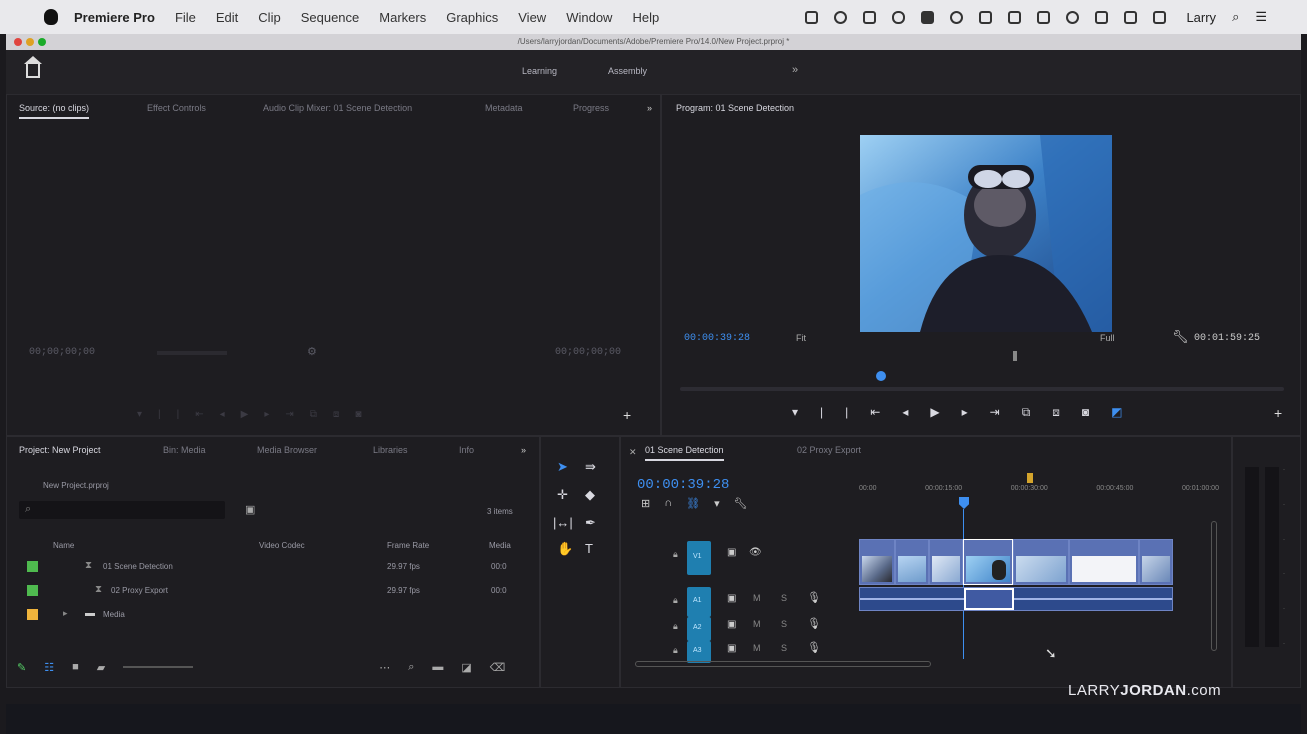  Describe the element at coordinates (934, 412) in the screenshot. I see `play-icon: ▶` at that location.